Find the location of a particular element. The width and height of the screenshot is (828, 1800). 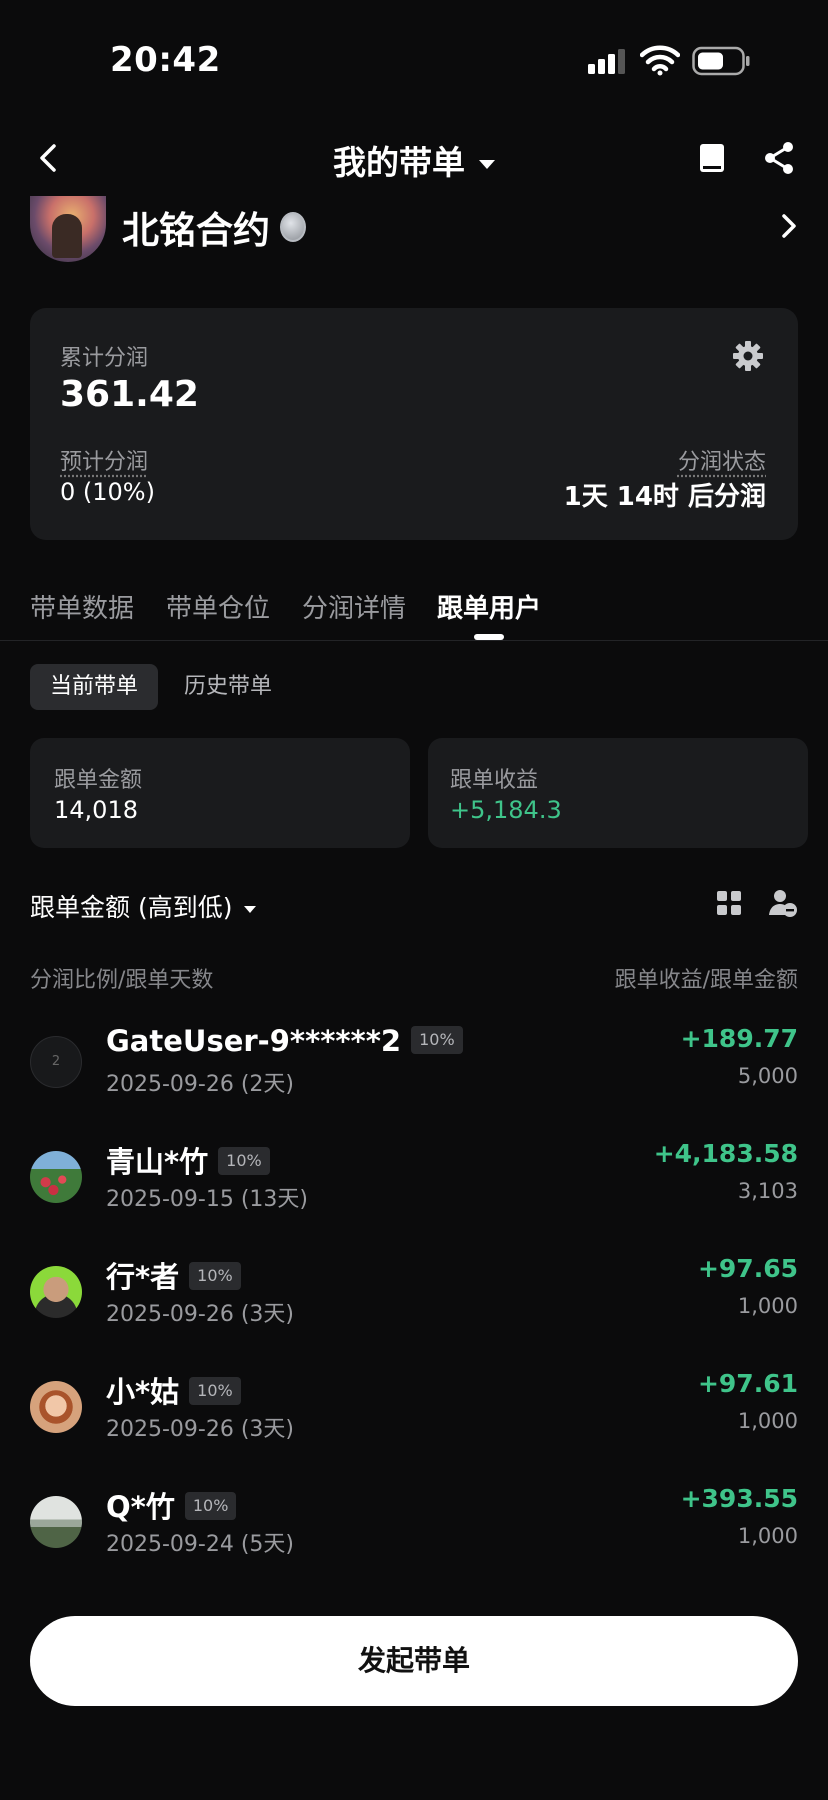

follow-date: 2025-09-24 (5天) is located at coordinates (200, 1544).